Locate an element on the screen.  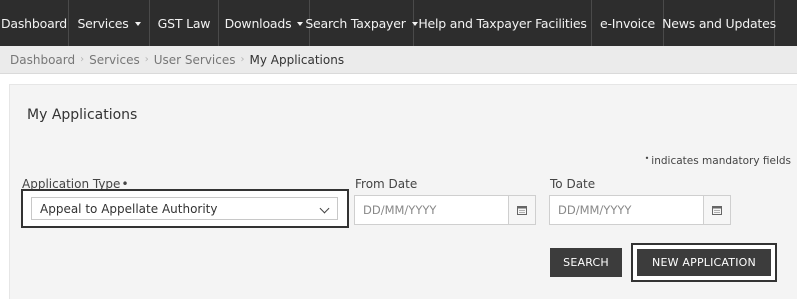
nav-search-taxpayer-label: Search Taxpayer is located at coordinates (355, 23).